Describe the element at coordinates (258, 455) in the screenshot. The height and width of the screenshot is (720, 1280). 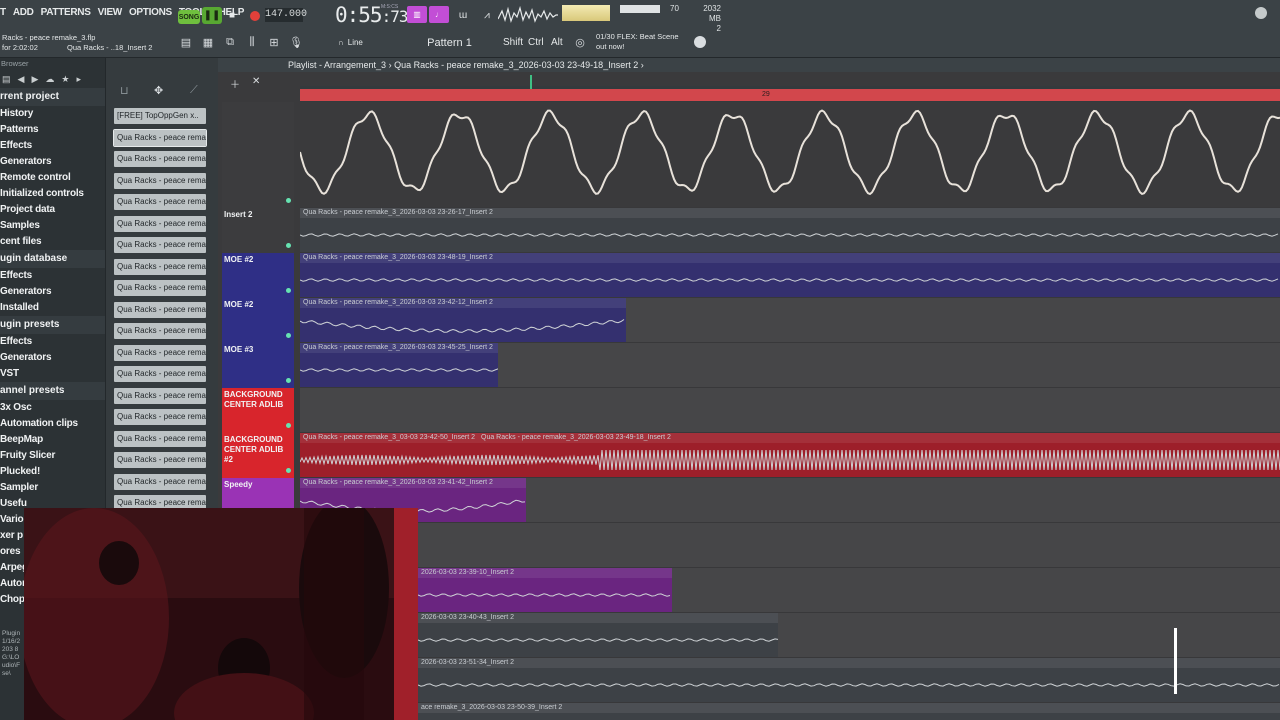
I see `track-header: BACKGROUND CENTER ADLIB #2` at that location.